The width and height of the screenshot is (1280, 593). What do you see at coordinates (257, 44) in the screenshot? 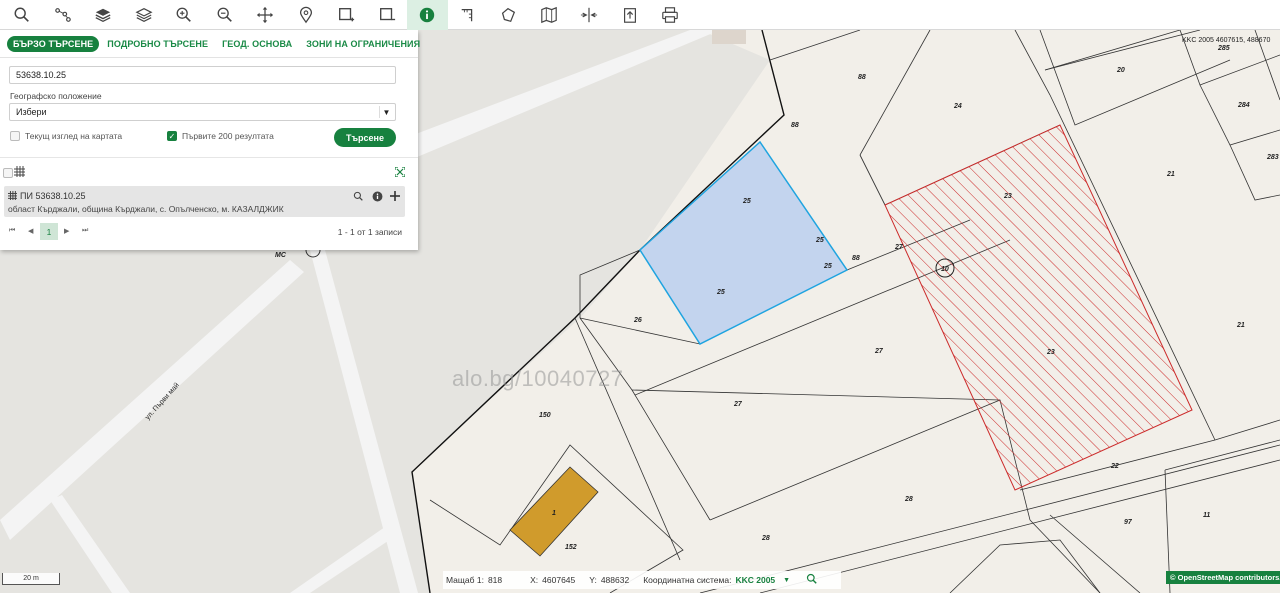
I see `tab-geodetic-base: ГЕОД. ОСНОВА` at bounding box center [257, 44].